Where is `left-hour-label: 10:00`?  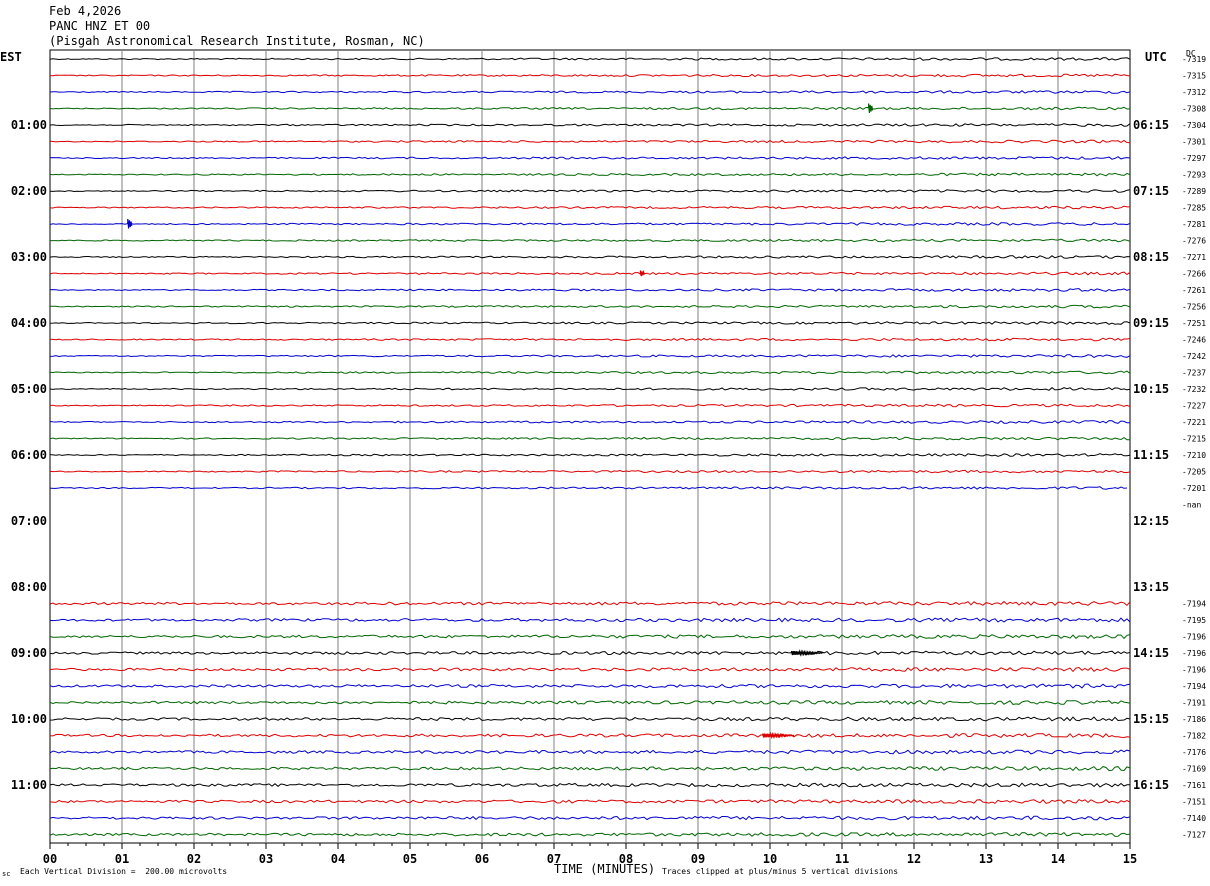 left-hour-label: 10:00 is located at coordinates (29, 719).